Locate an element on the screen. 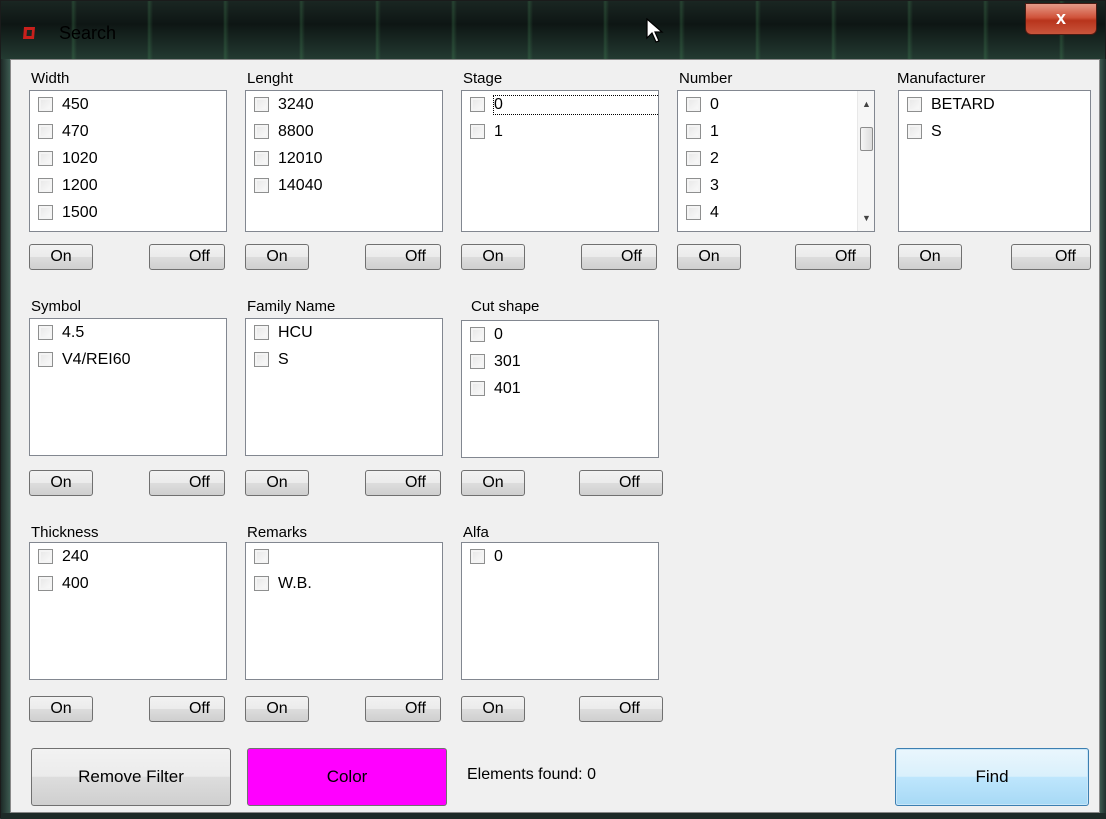 The width and height of the screenshot is (1106, 819). symbol-on-button: On is located at coordinates (61, 483).